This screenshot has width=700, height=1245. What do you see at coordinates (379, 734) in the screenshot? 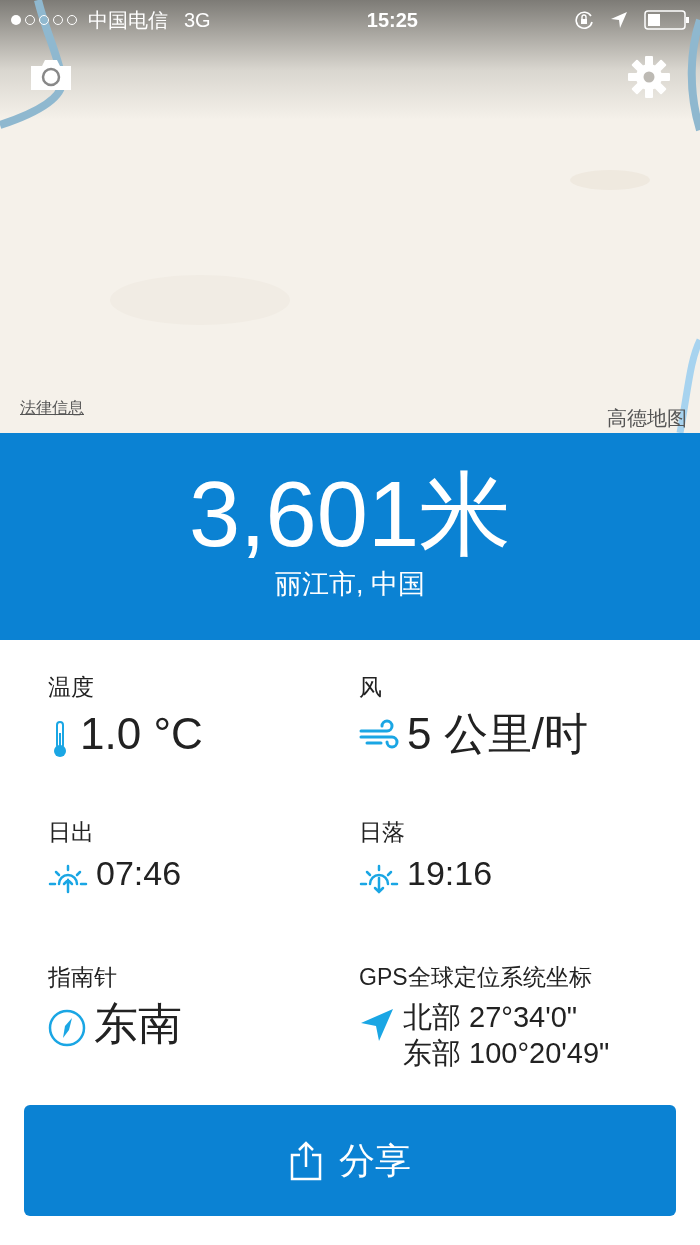
I see `wind-icon` at bounding box center [379, 734].